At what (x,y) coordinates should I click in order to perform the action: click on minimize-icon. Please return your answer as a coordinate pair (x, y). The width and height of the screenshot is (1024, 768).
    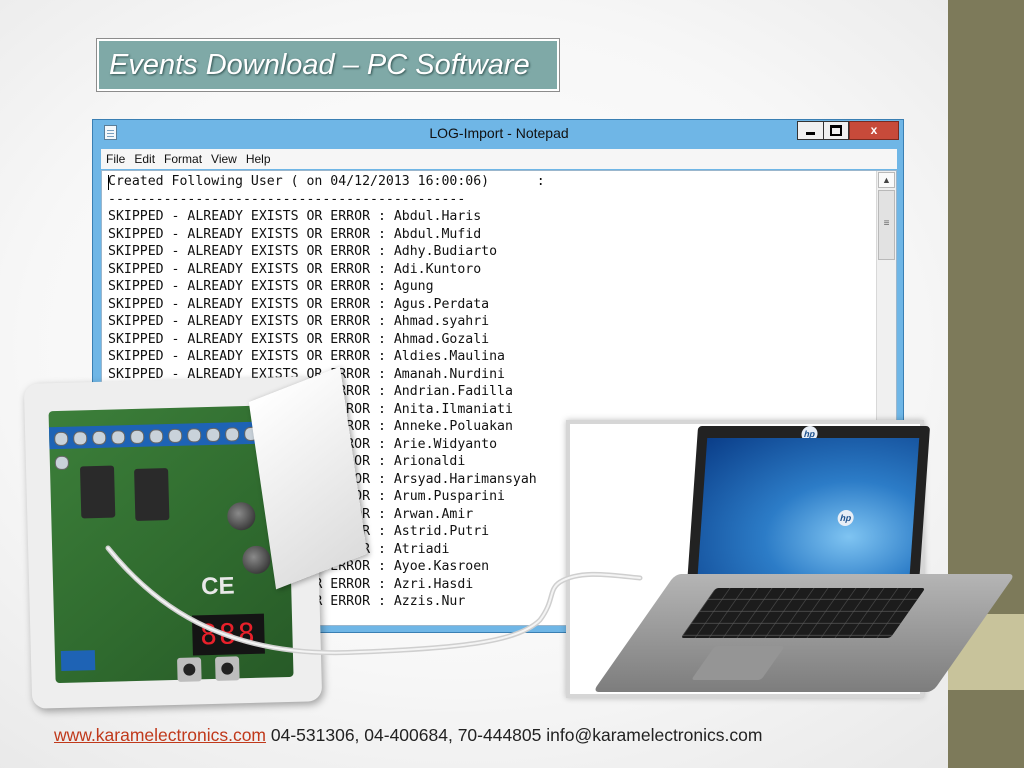
    Looking at the image, I should click on (810, 133).